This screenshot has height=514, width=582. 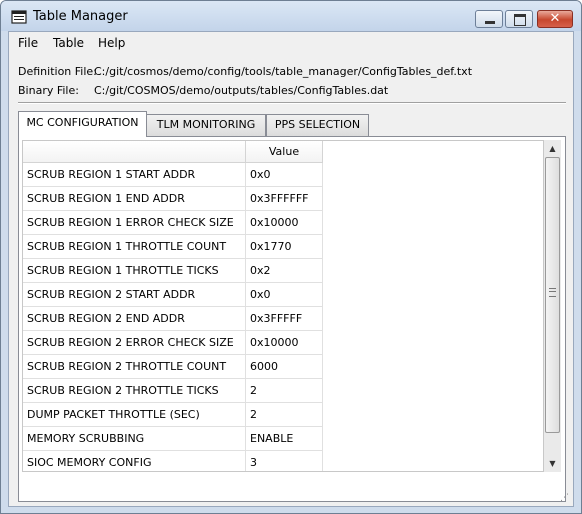 I want to click on table-row: SCRUB REGION 2 START ADDR 0x0, so click(x=173, y=295).